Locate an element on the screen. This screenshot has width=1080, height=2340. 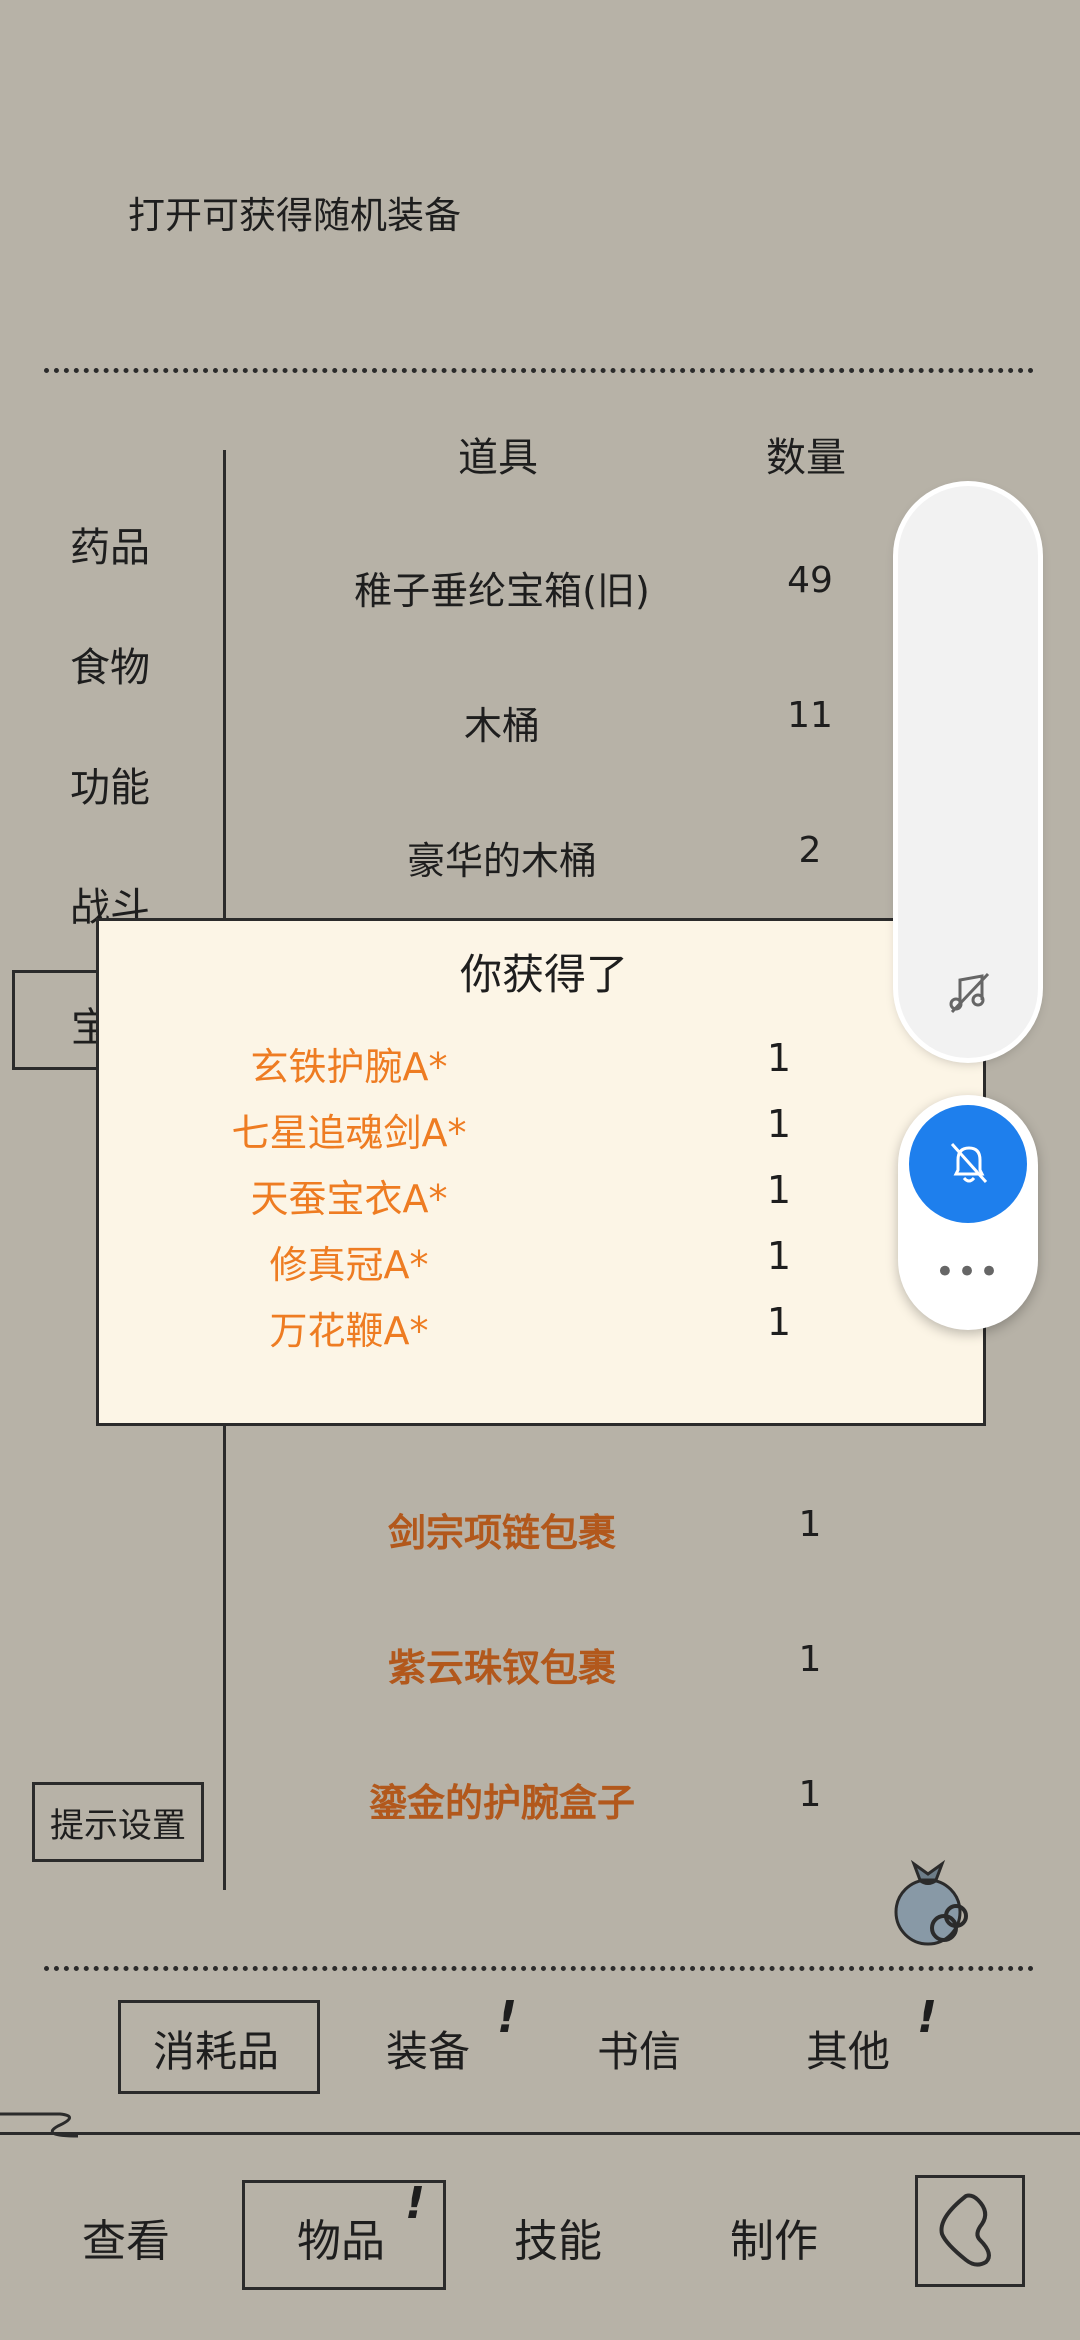
header-quantity: 数量 is located at coordinates (806, 458).